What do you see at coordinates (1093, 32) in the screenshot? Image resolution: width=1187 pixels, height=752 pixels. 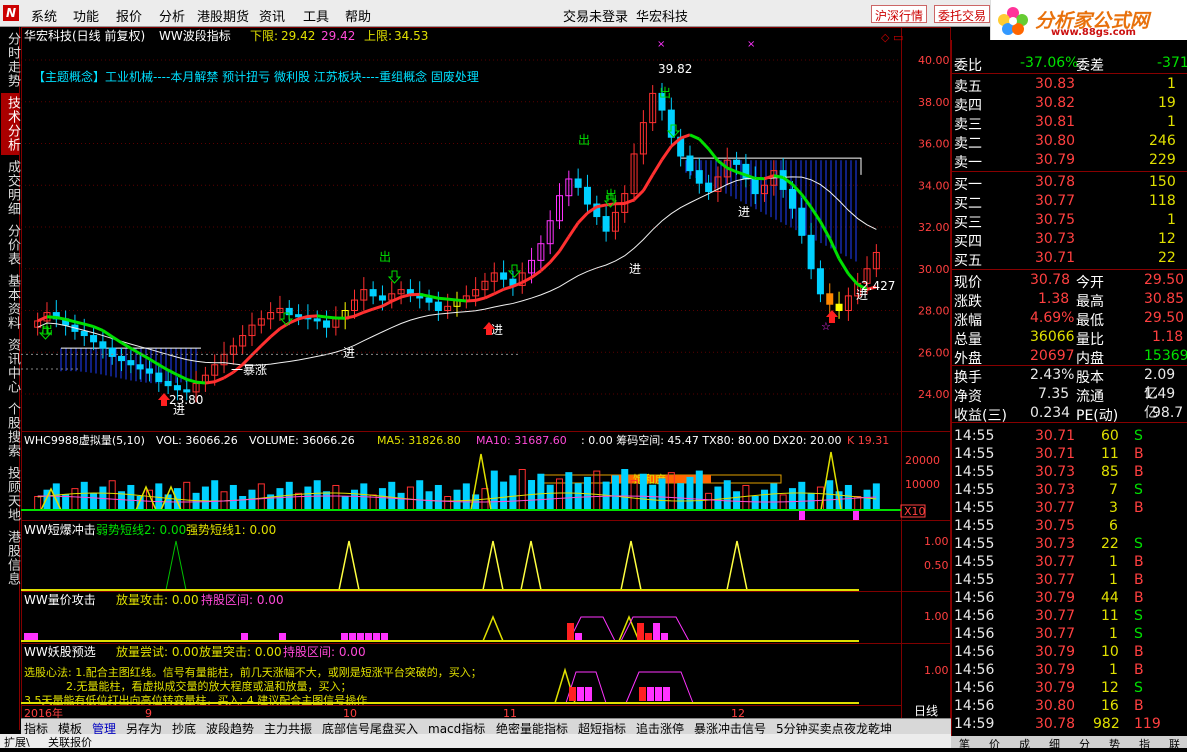 I see `brand-url: www.88gs.com` at bounding box center [1093, 32].